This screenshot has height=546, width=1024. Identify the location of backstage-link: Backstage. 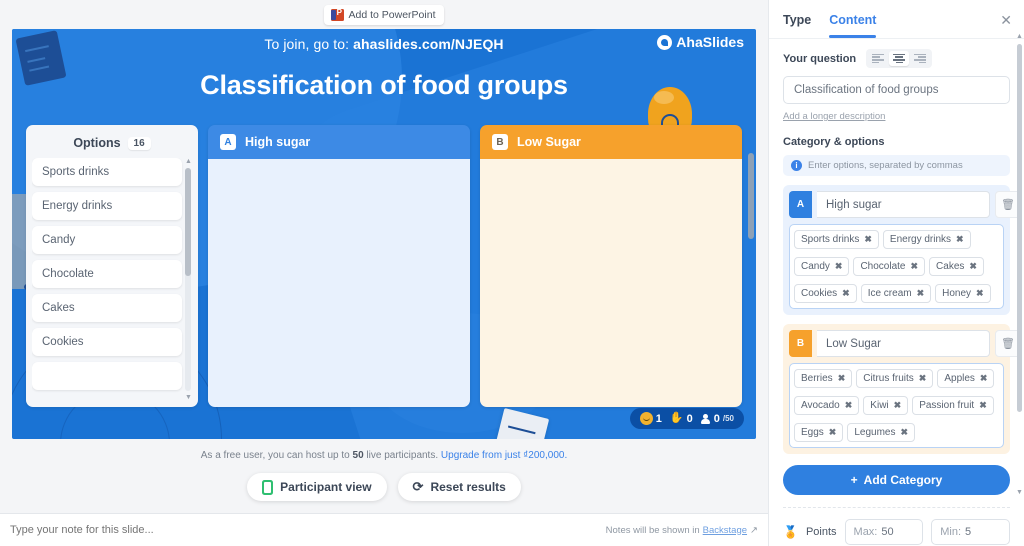
(725, 530).